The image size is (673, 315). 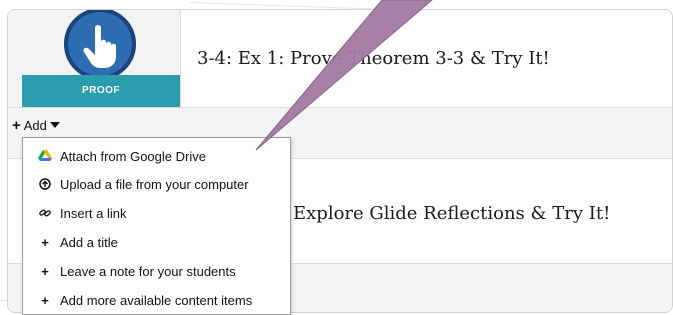 I want to click on menu-item-insert-link: Insert a link, so click(x=156, y=213).